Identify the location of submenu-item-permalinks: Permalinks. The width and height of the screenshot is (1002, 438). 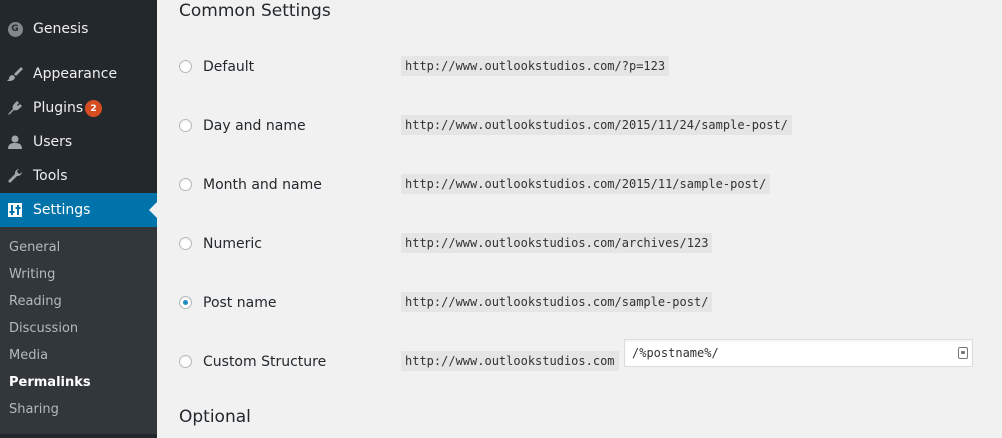
(50, 383).